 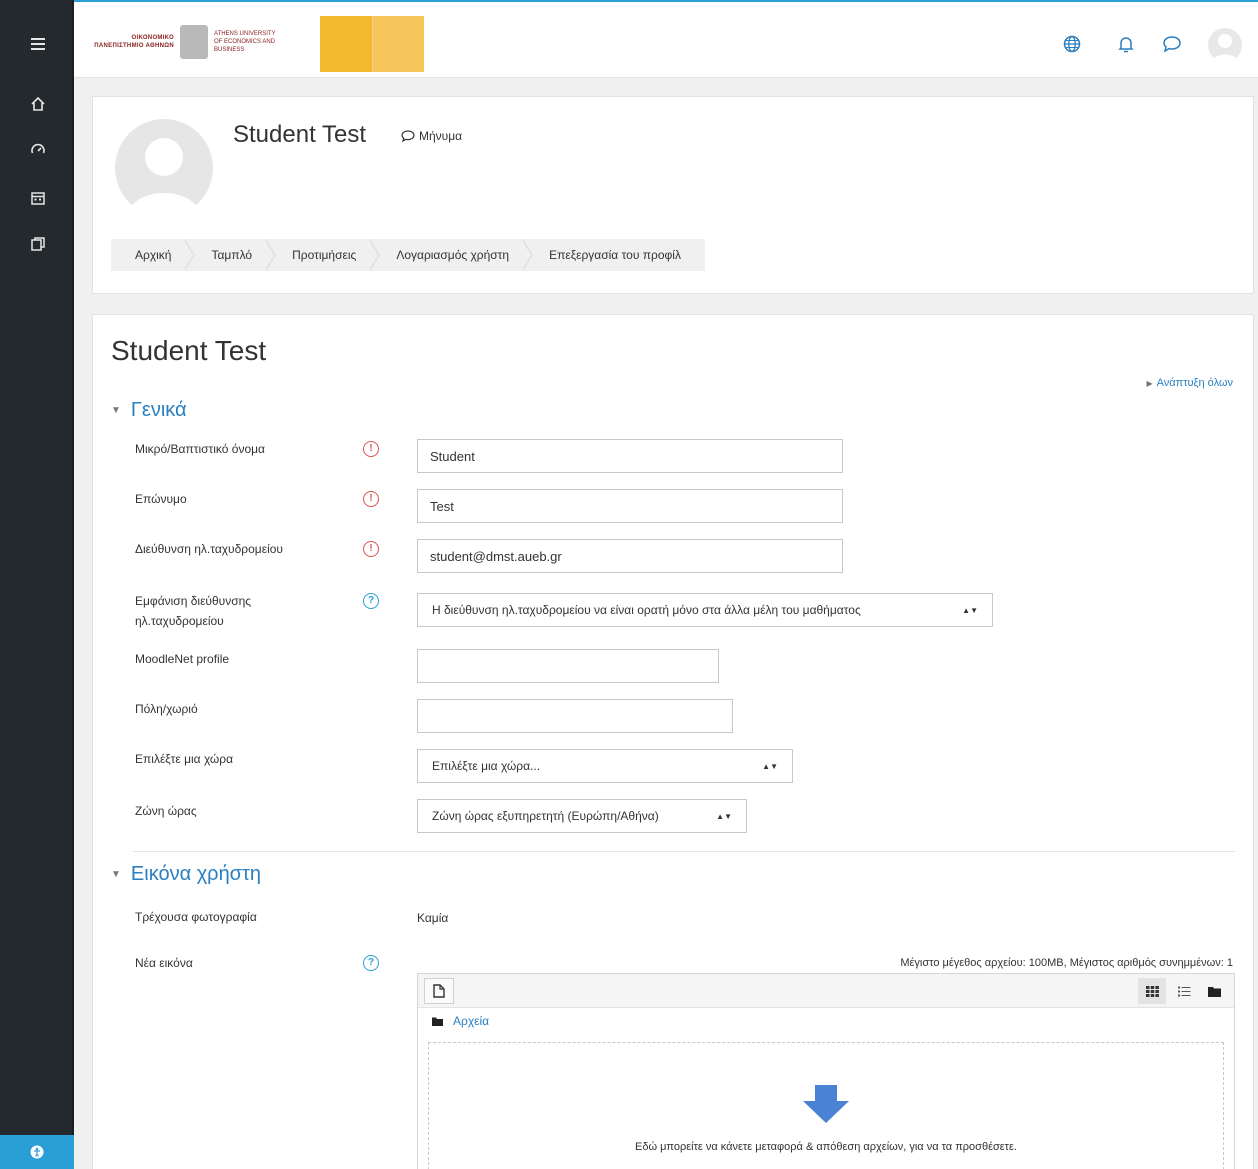 I want to click on school-logo, so click(x=372, y=44).